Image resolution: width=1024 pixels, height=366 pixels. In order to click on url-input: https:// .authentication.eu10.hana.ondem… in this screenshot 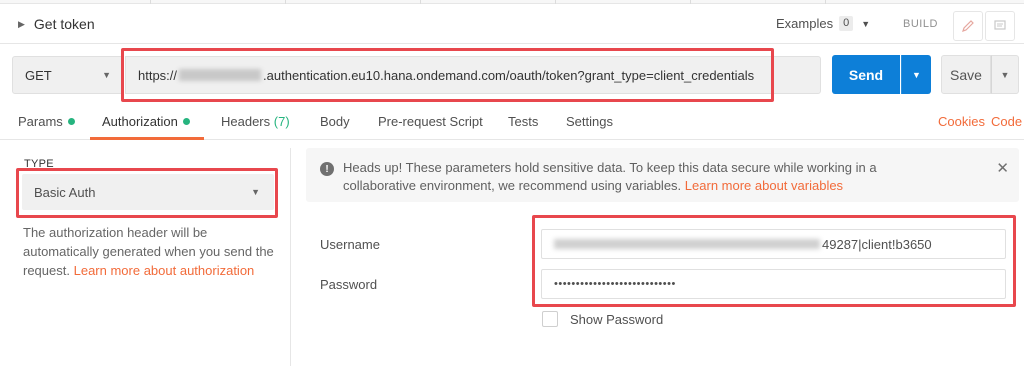, I will do `click(473, 75)`.